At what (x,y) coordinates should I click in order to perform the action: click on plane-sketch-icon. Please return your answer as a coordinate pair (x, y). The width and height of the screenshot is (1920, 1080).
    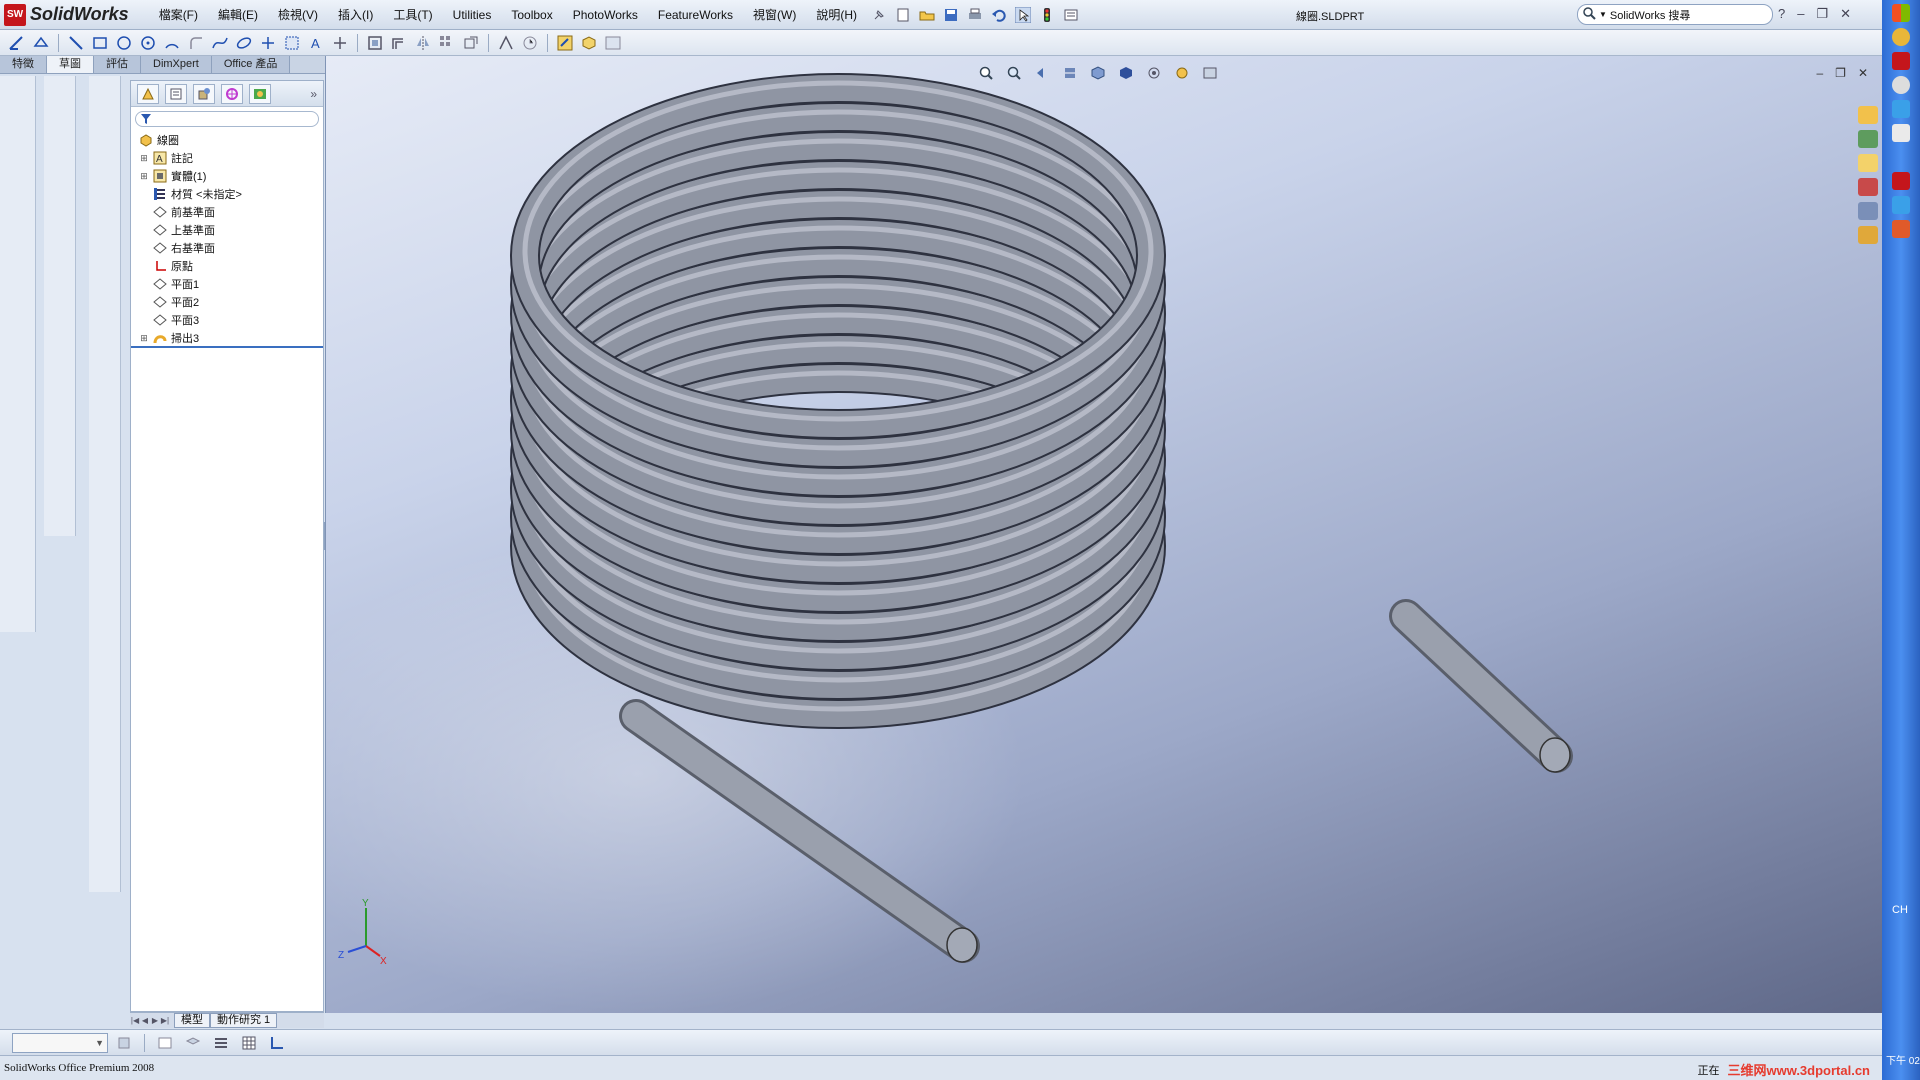
    Looking at the image, I should click on (292, 43).